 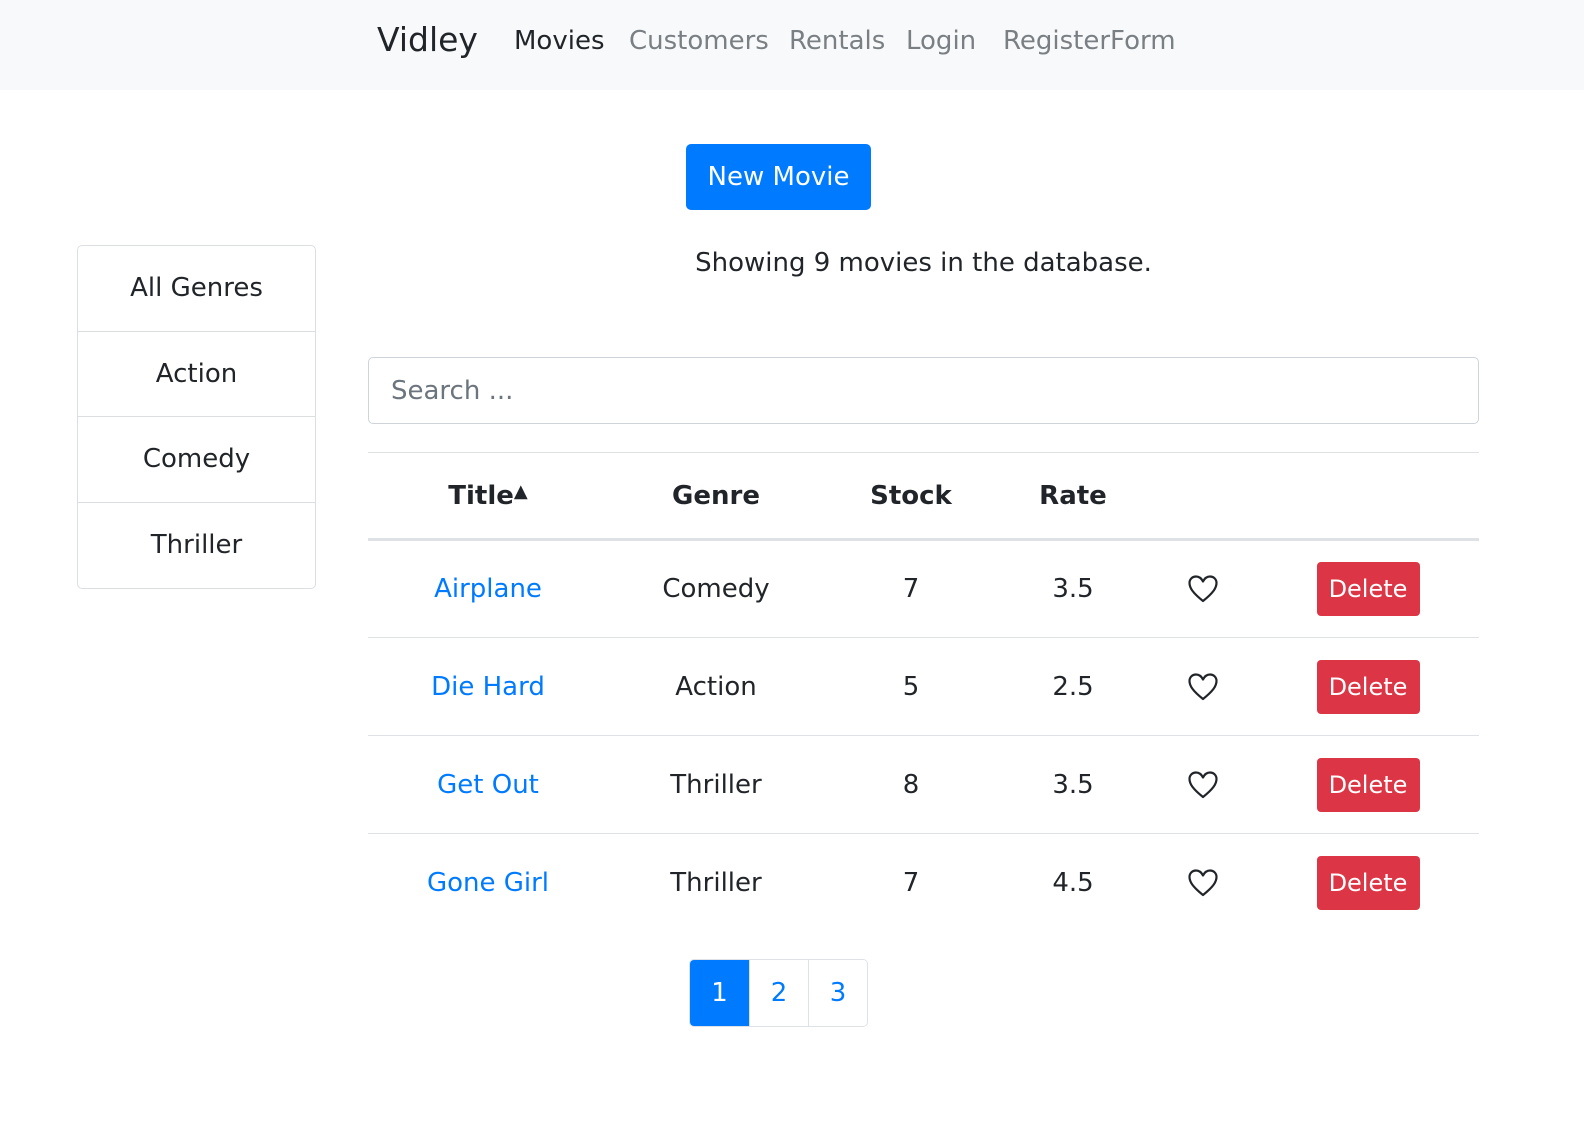 I want to click on movie-title-link: Gone Girl, so click(x=488, y=883).